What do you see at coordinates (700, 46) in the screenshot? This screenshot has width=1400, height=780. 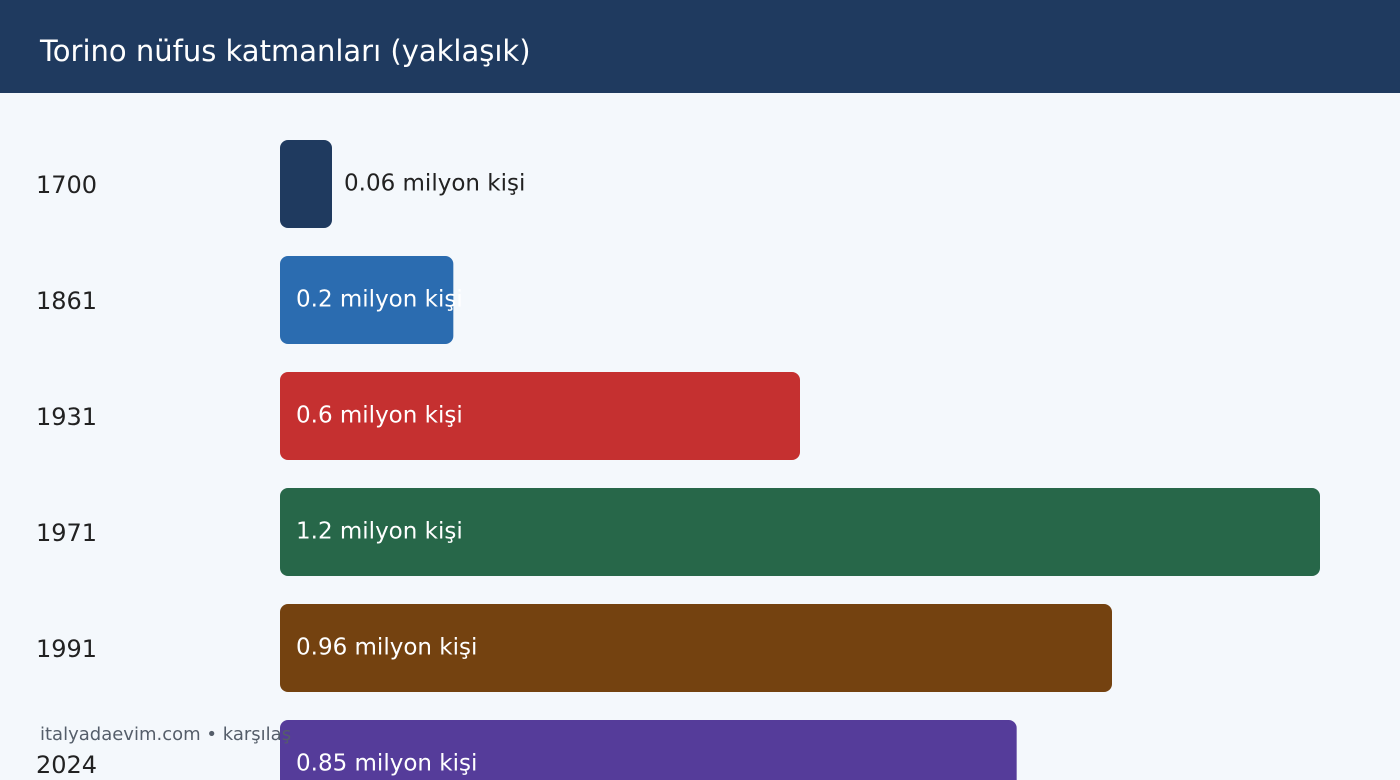 I see `header-bar: Torino nüfus katmanları (yaklaşık)` at bounding box center [700, 46].